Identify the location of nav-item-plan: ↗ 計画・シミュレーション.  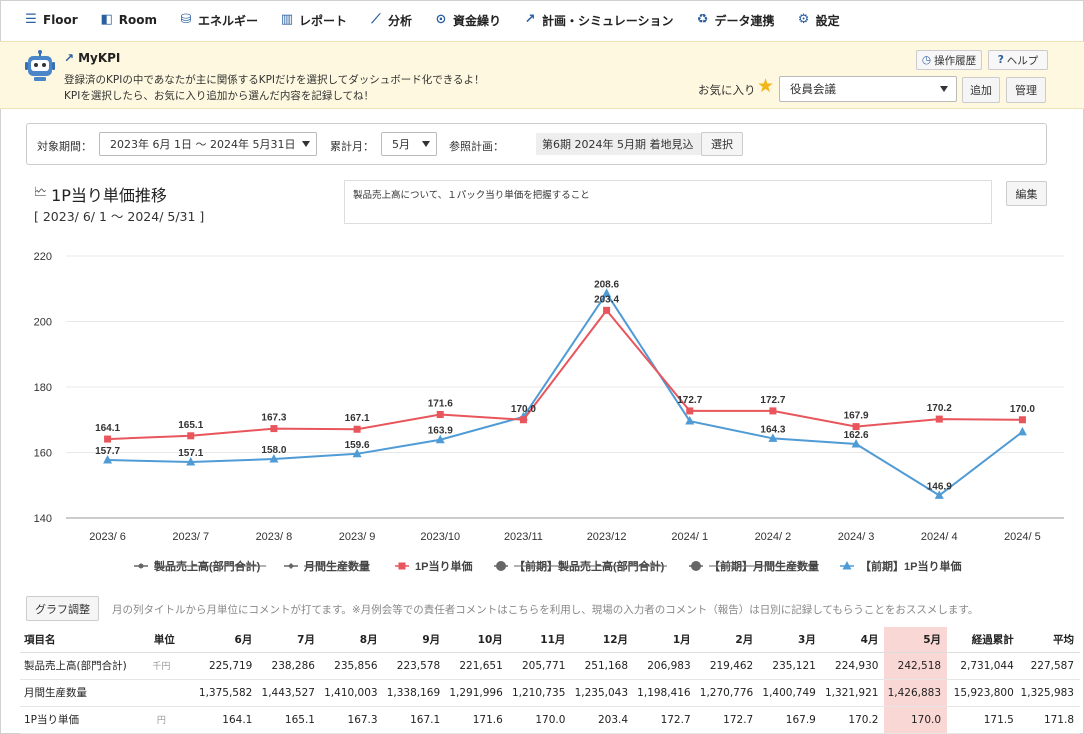
(598, 20).